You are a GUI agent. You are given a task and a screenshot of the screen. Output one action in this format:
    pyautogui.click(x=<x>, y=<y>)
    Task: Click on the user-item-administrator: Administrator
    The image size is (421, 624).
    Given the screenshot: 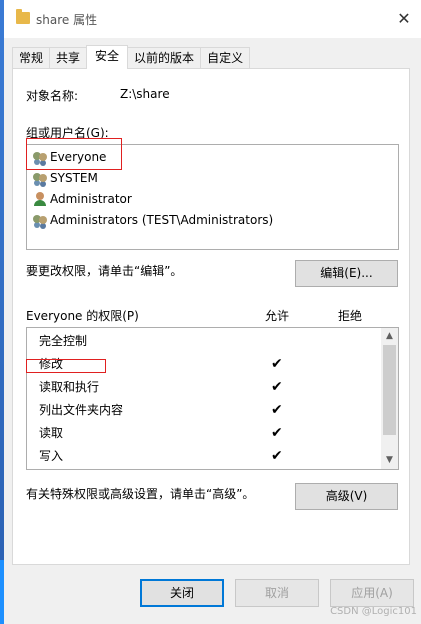 What is the action you would take?
    pyautogui.click(x=82, y=199)
    